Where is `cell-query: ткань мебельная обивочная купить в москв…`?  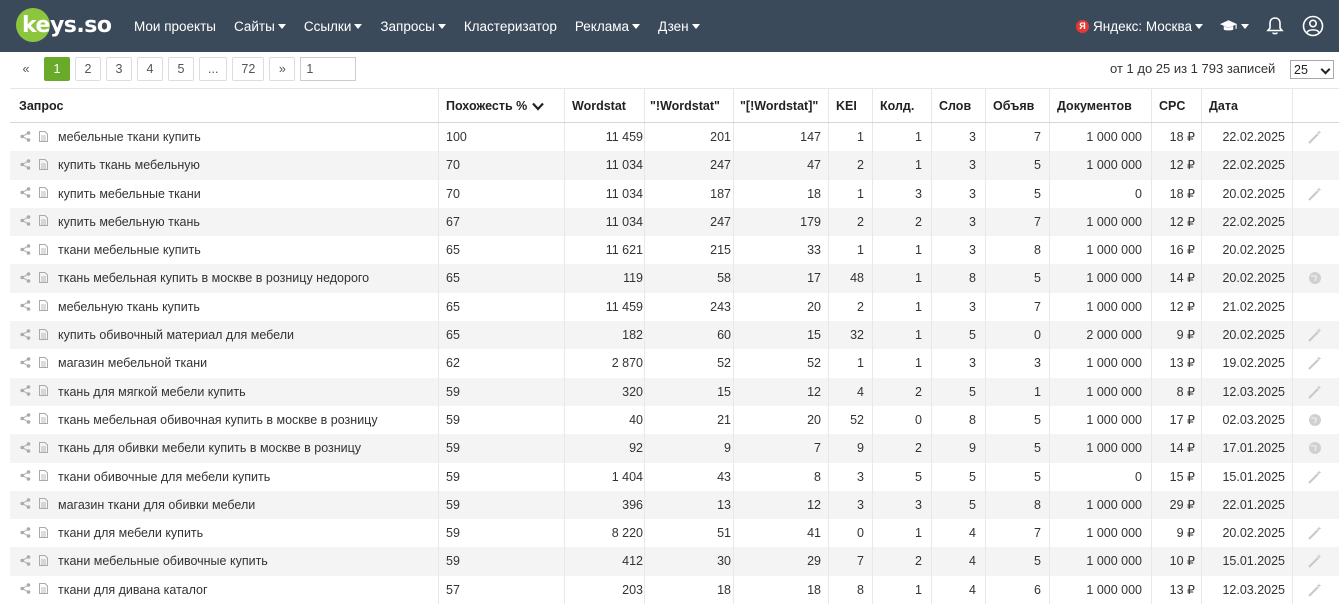
cell-query: ткань мебельная обивочная купить в москв… is located at coordinates (248, 420).